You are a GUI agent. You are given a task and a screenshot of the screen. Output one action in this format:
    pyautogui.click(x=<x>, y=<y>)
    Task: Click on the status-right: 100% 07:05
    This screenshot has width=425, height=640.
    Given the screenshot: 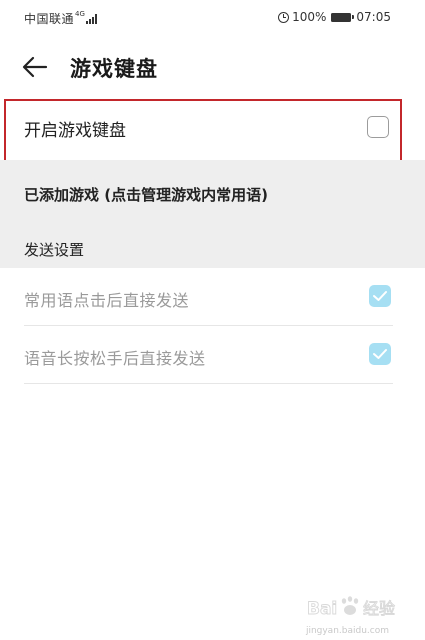 What is the action you would take?
    pyautogui.click(x=334, y=17)
    